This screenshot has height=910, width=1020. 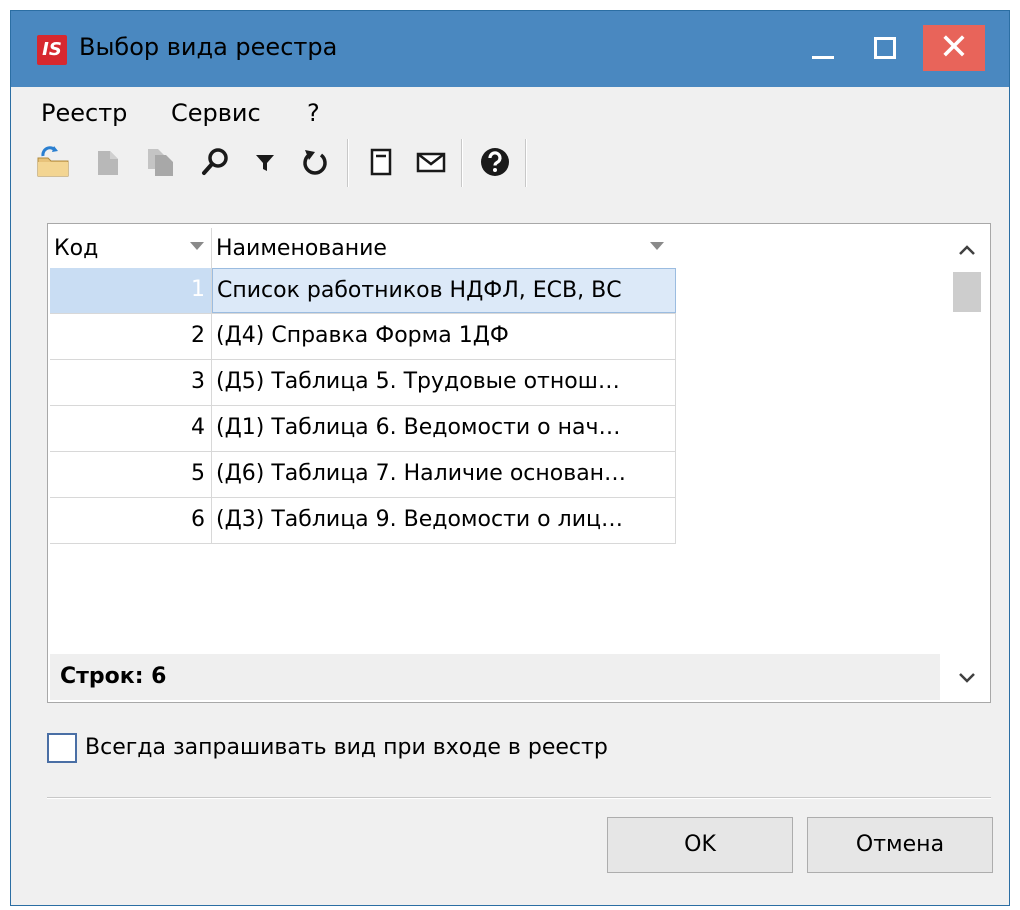 I want to click on cell-code: 3, so click(x=131, y=382).